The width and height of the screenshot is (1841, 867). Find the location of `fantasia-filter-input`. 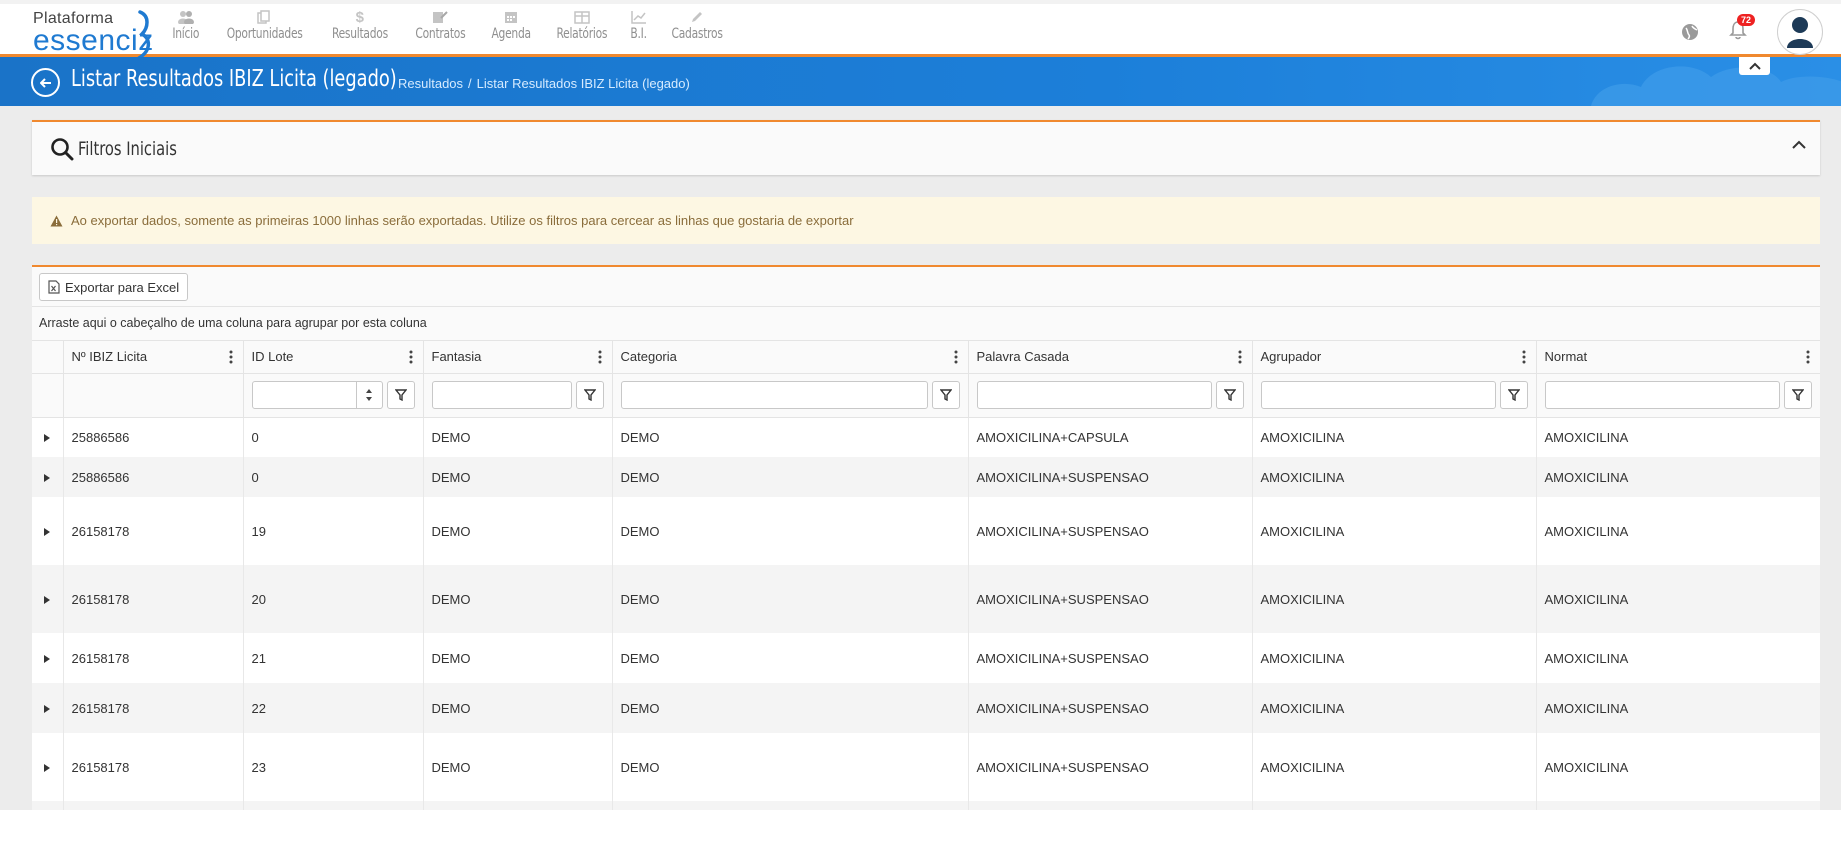

fantasia-filter-input is located at coordinates (501, 395).